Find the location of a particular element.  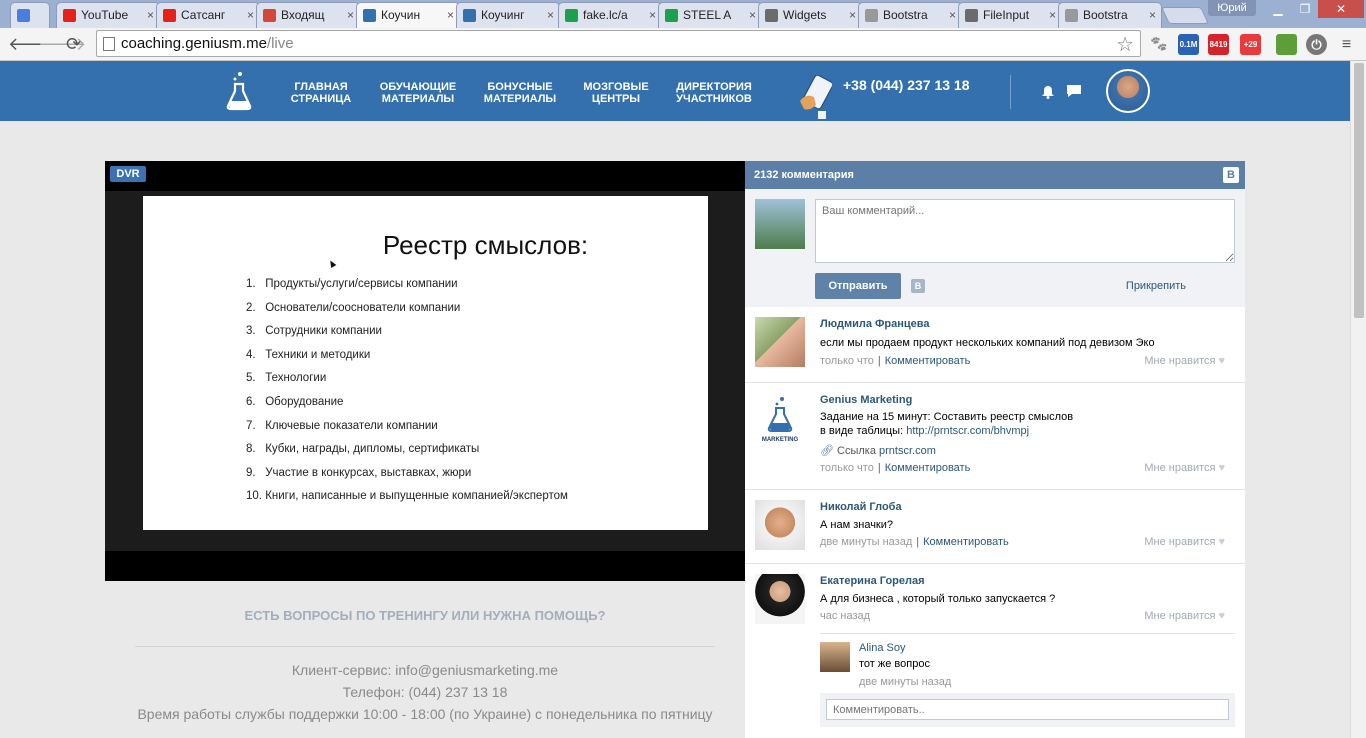

paw-icon: 🐾︎ is located at coordinates (1158, 44).